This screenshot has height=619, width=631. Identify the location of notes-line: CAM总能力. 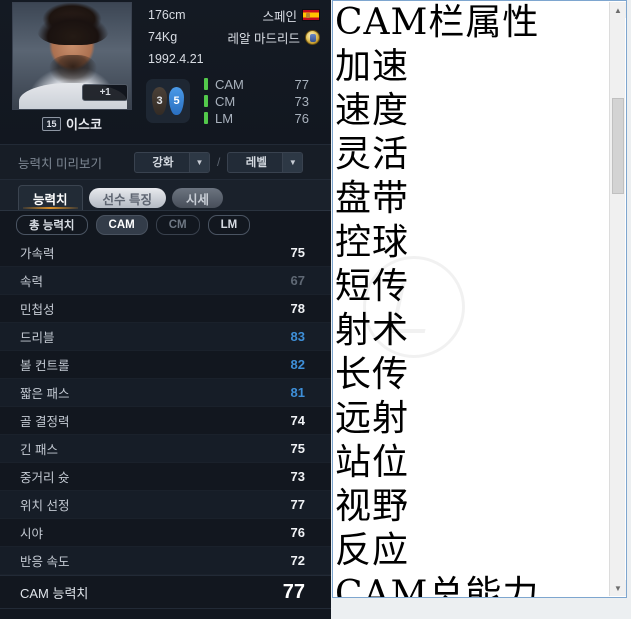
(437, 586).